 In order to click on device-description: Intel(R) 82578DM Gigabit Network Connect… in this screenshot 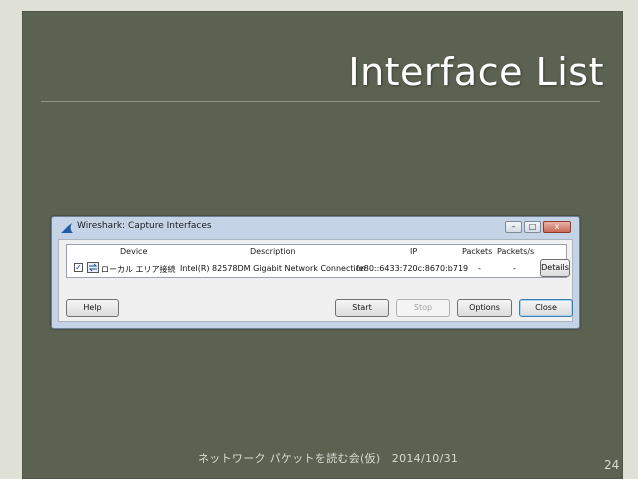, I will do `click(273, 268)`.